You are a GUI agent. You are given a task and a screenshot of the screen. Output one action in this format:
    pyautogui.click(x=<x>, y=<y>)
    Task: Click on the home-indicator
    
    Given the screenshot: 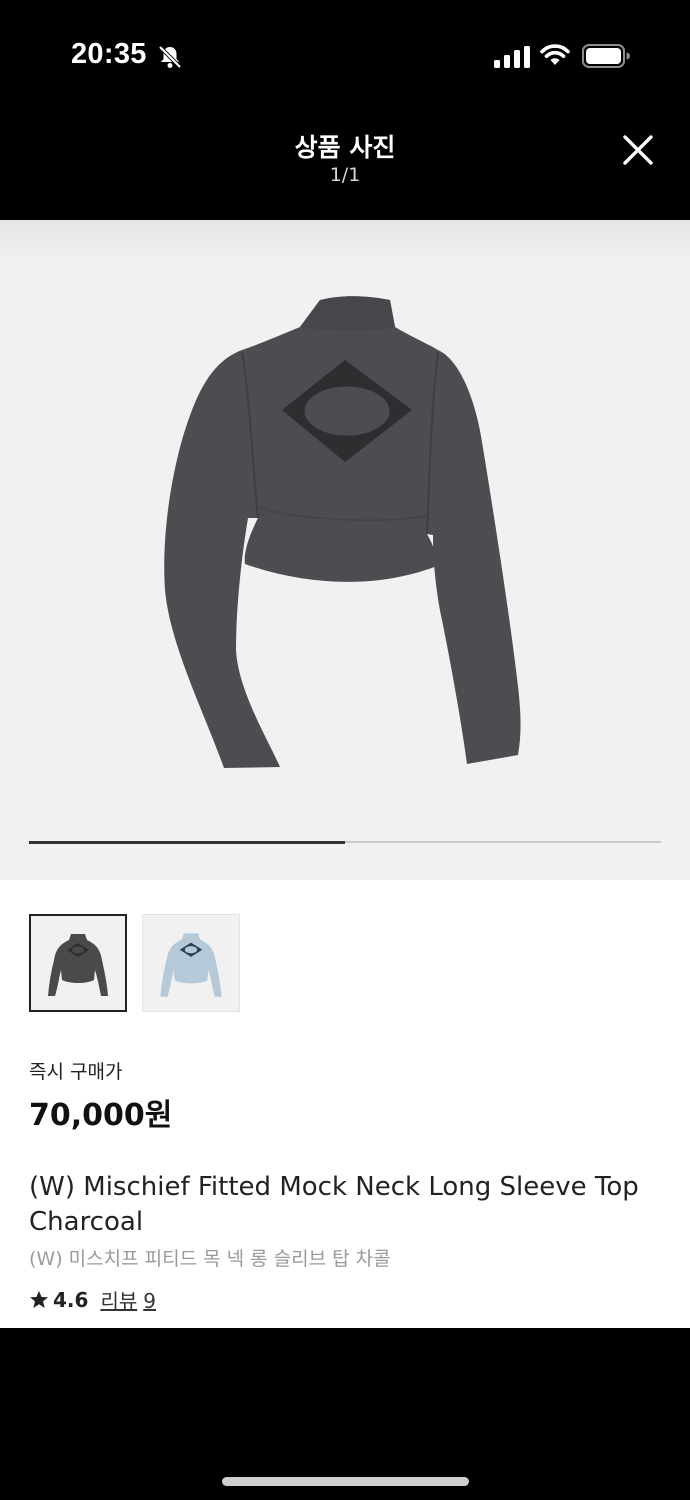 What is the action you would take?
    pyautogui.click(x=345, y=1481)
    